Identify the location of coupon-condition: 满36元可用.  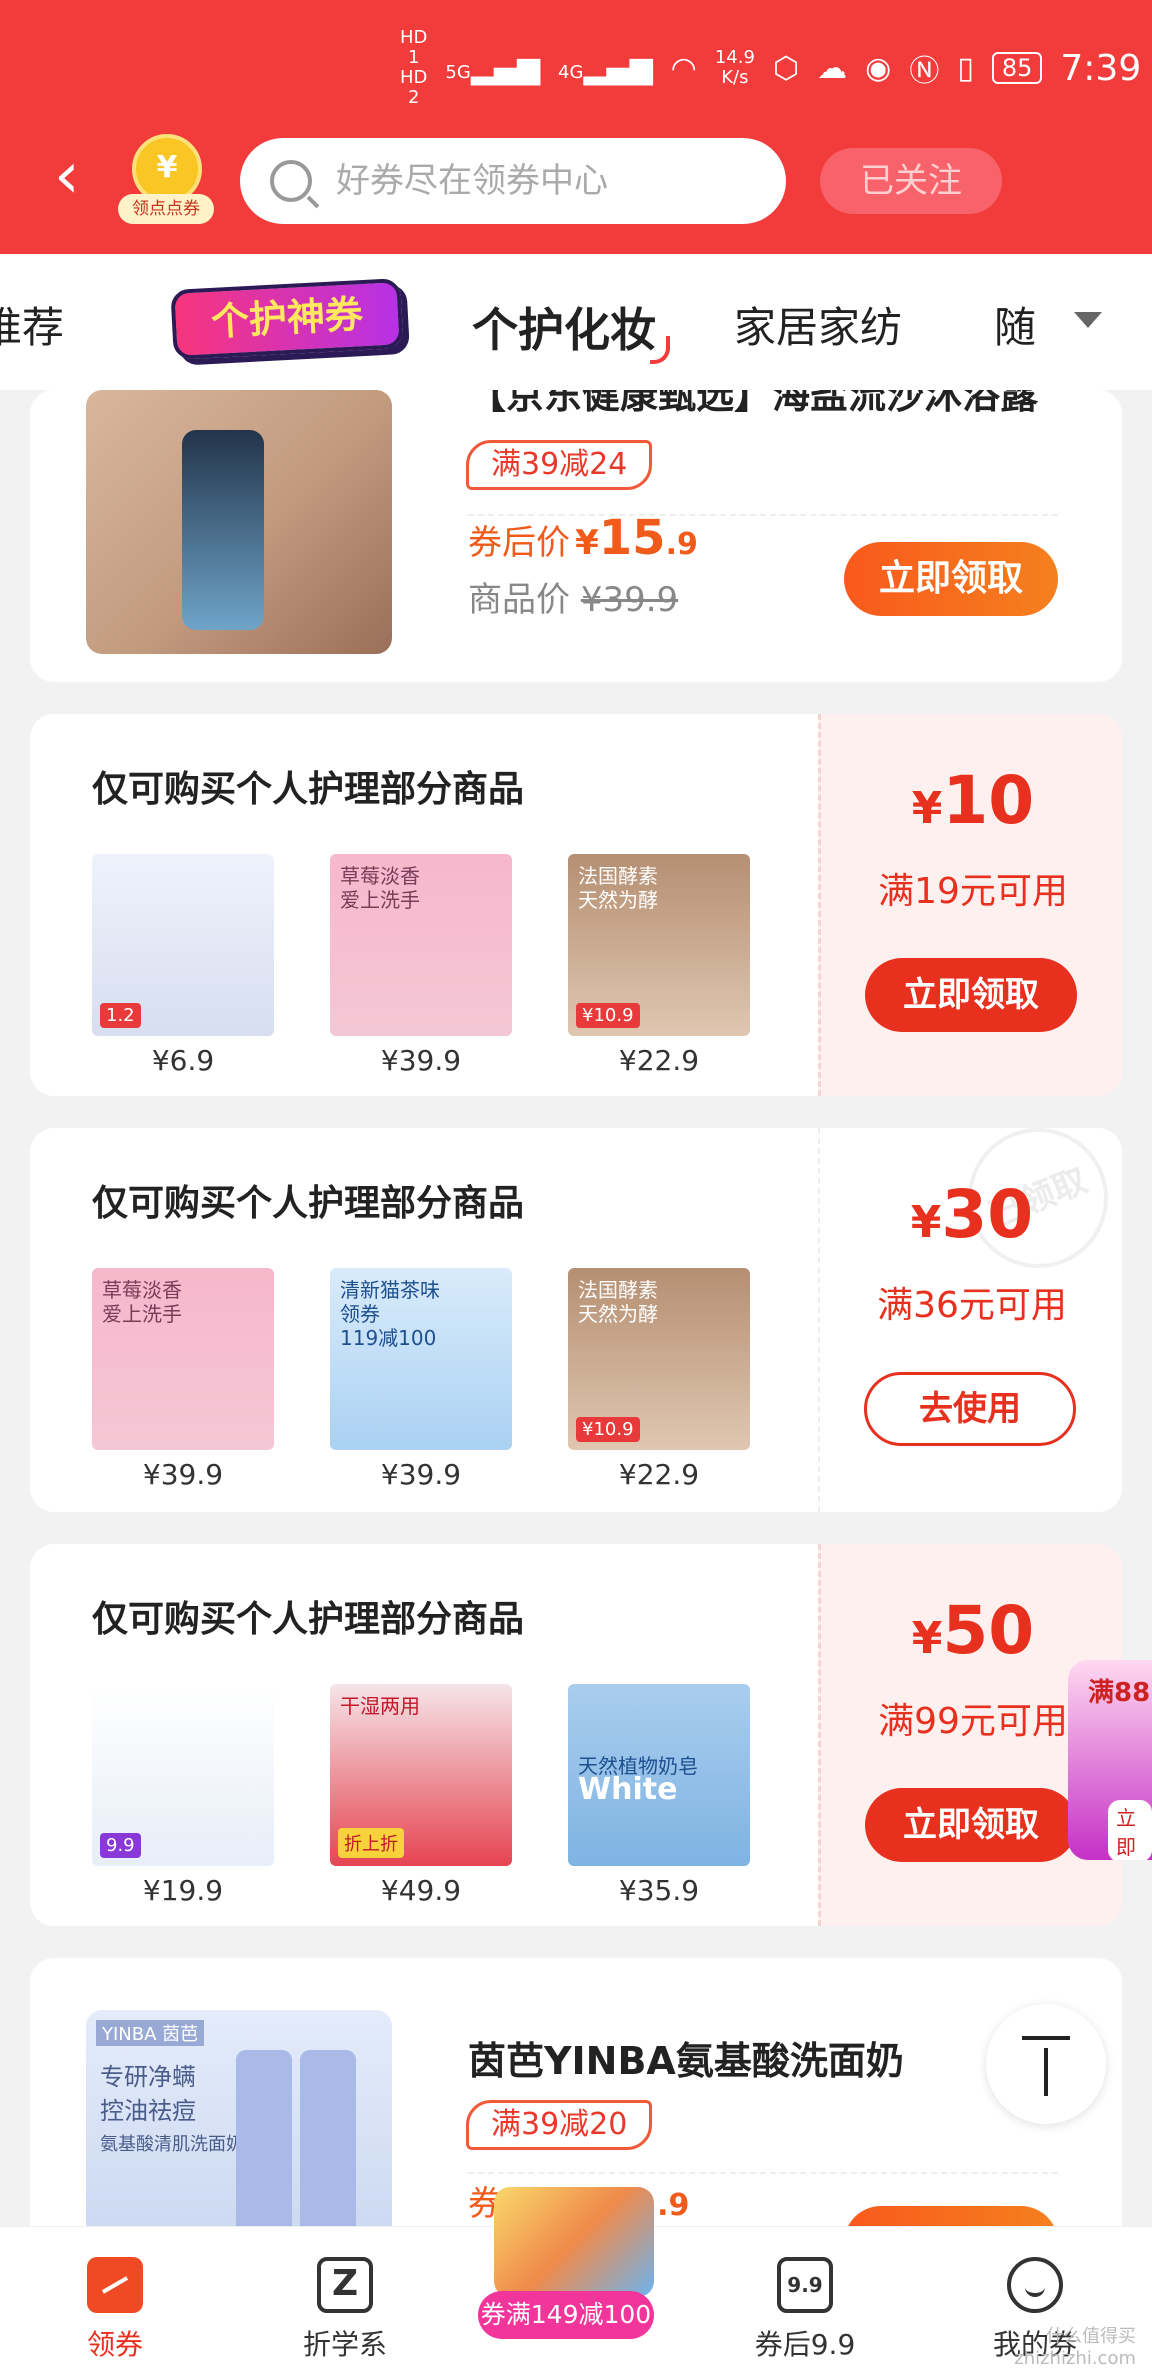
(972, 1305).